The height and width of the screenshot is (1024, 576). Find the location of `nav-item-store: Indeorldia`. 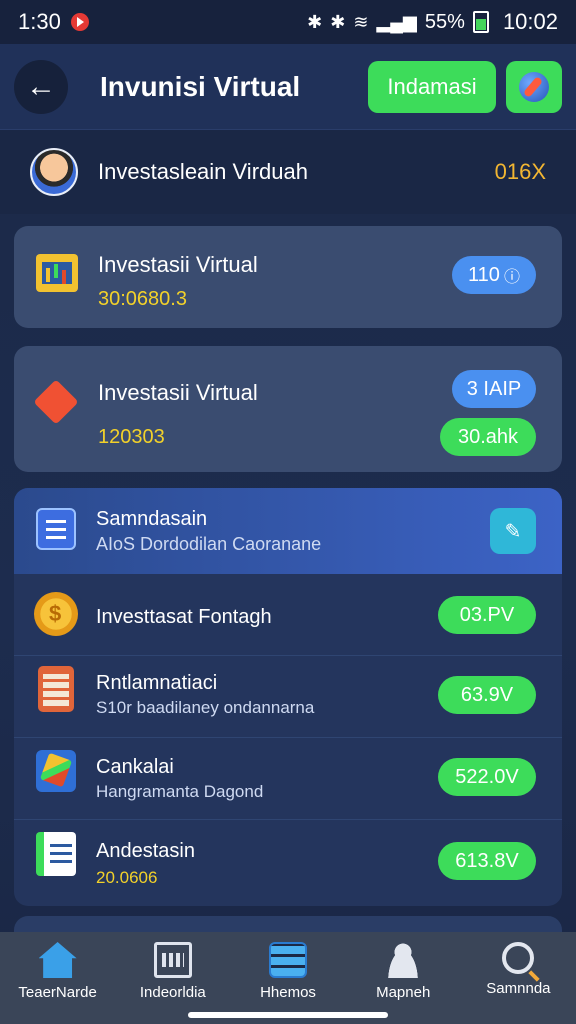

nav-item-store: Indeorldia is located at coordinates (172, 978).